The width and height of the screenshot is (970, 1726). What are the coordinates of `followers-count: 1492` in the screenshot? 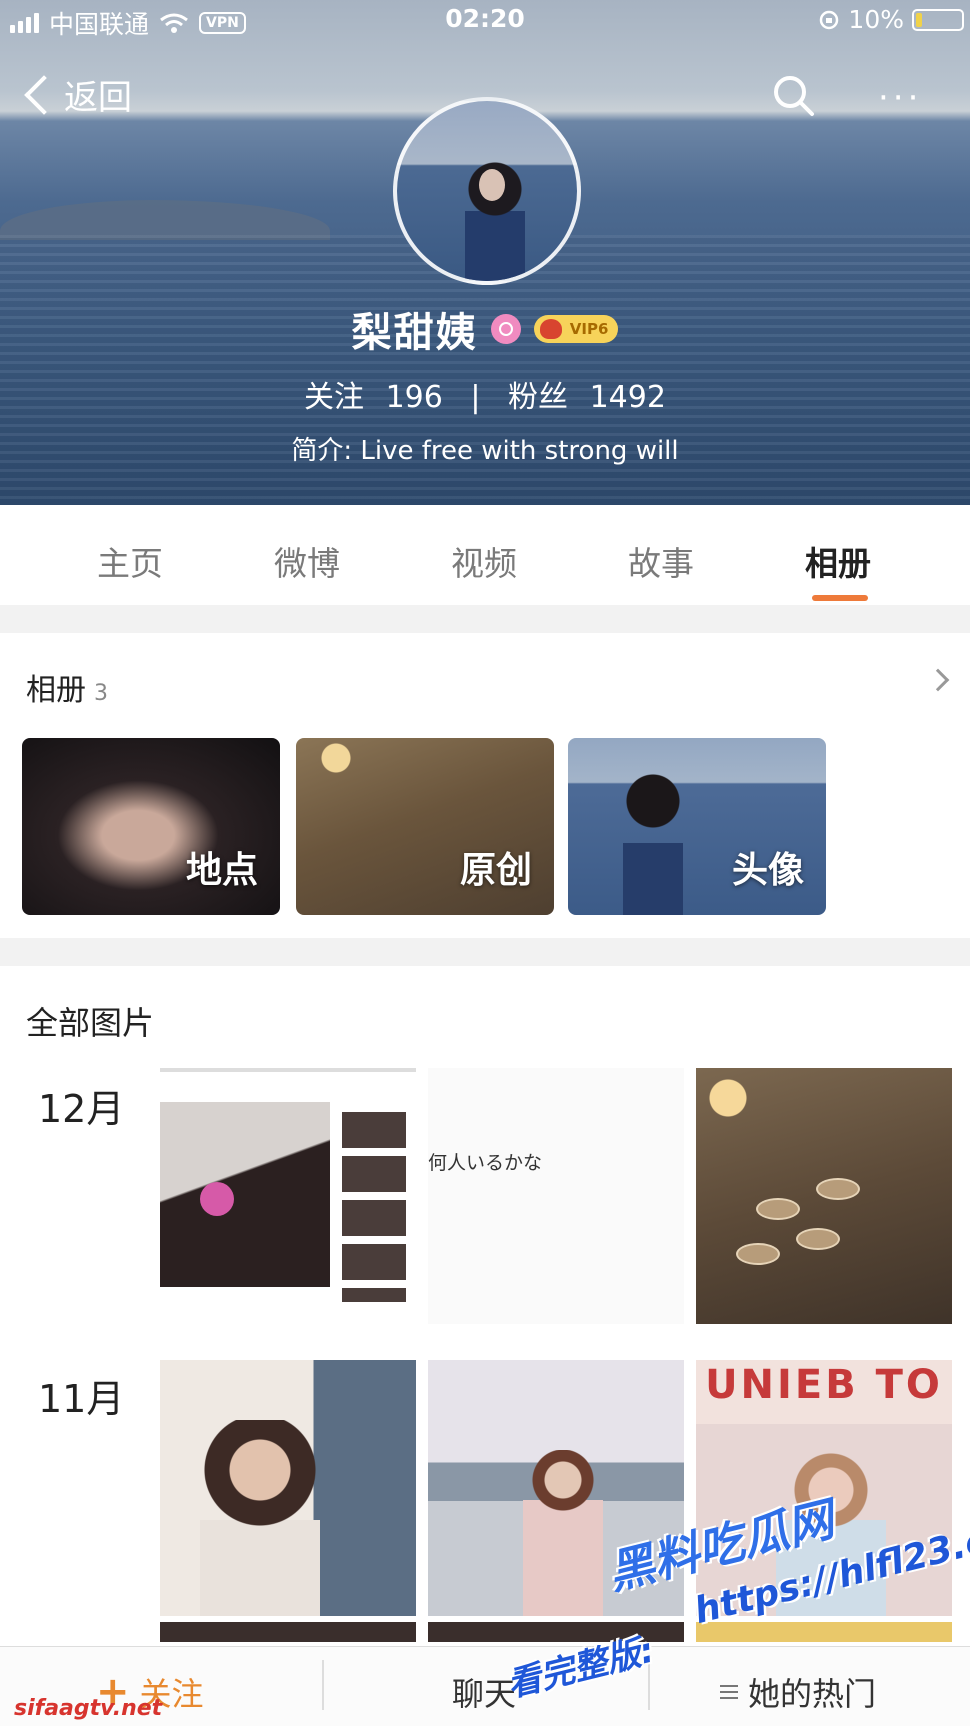 It's located at (627, 397).